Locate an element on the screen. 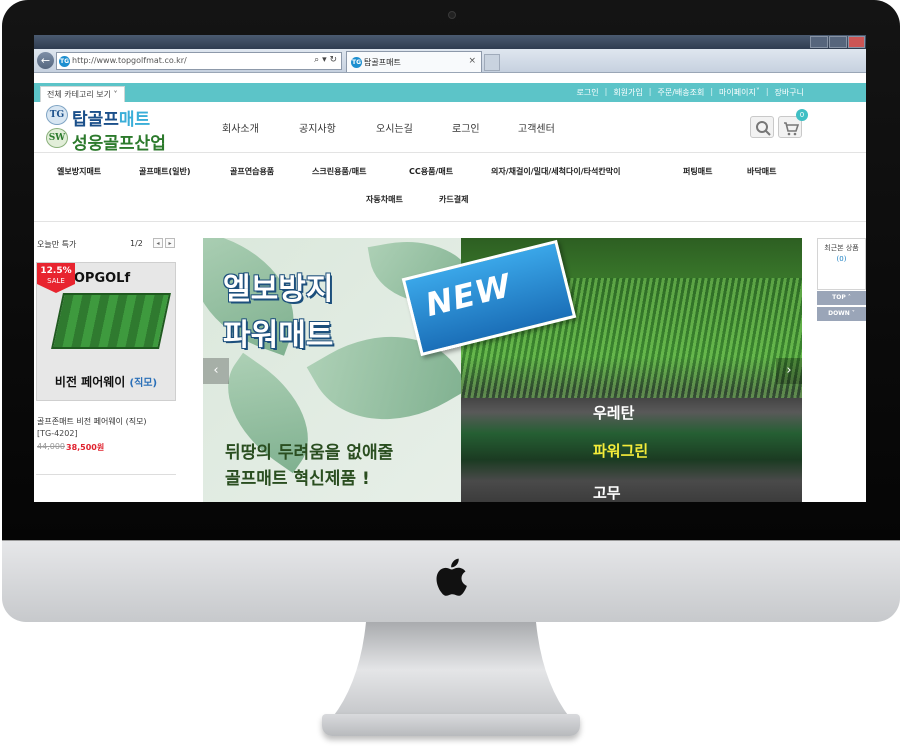 The width and height of the screenshot is (900, 753). banner-title-line1: 엘보방지 is located at coordinates (278, 289).